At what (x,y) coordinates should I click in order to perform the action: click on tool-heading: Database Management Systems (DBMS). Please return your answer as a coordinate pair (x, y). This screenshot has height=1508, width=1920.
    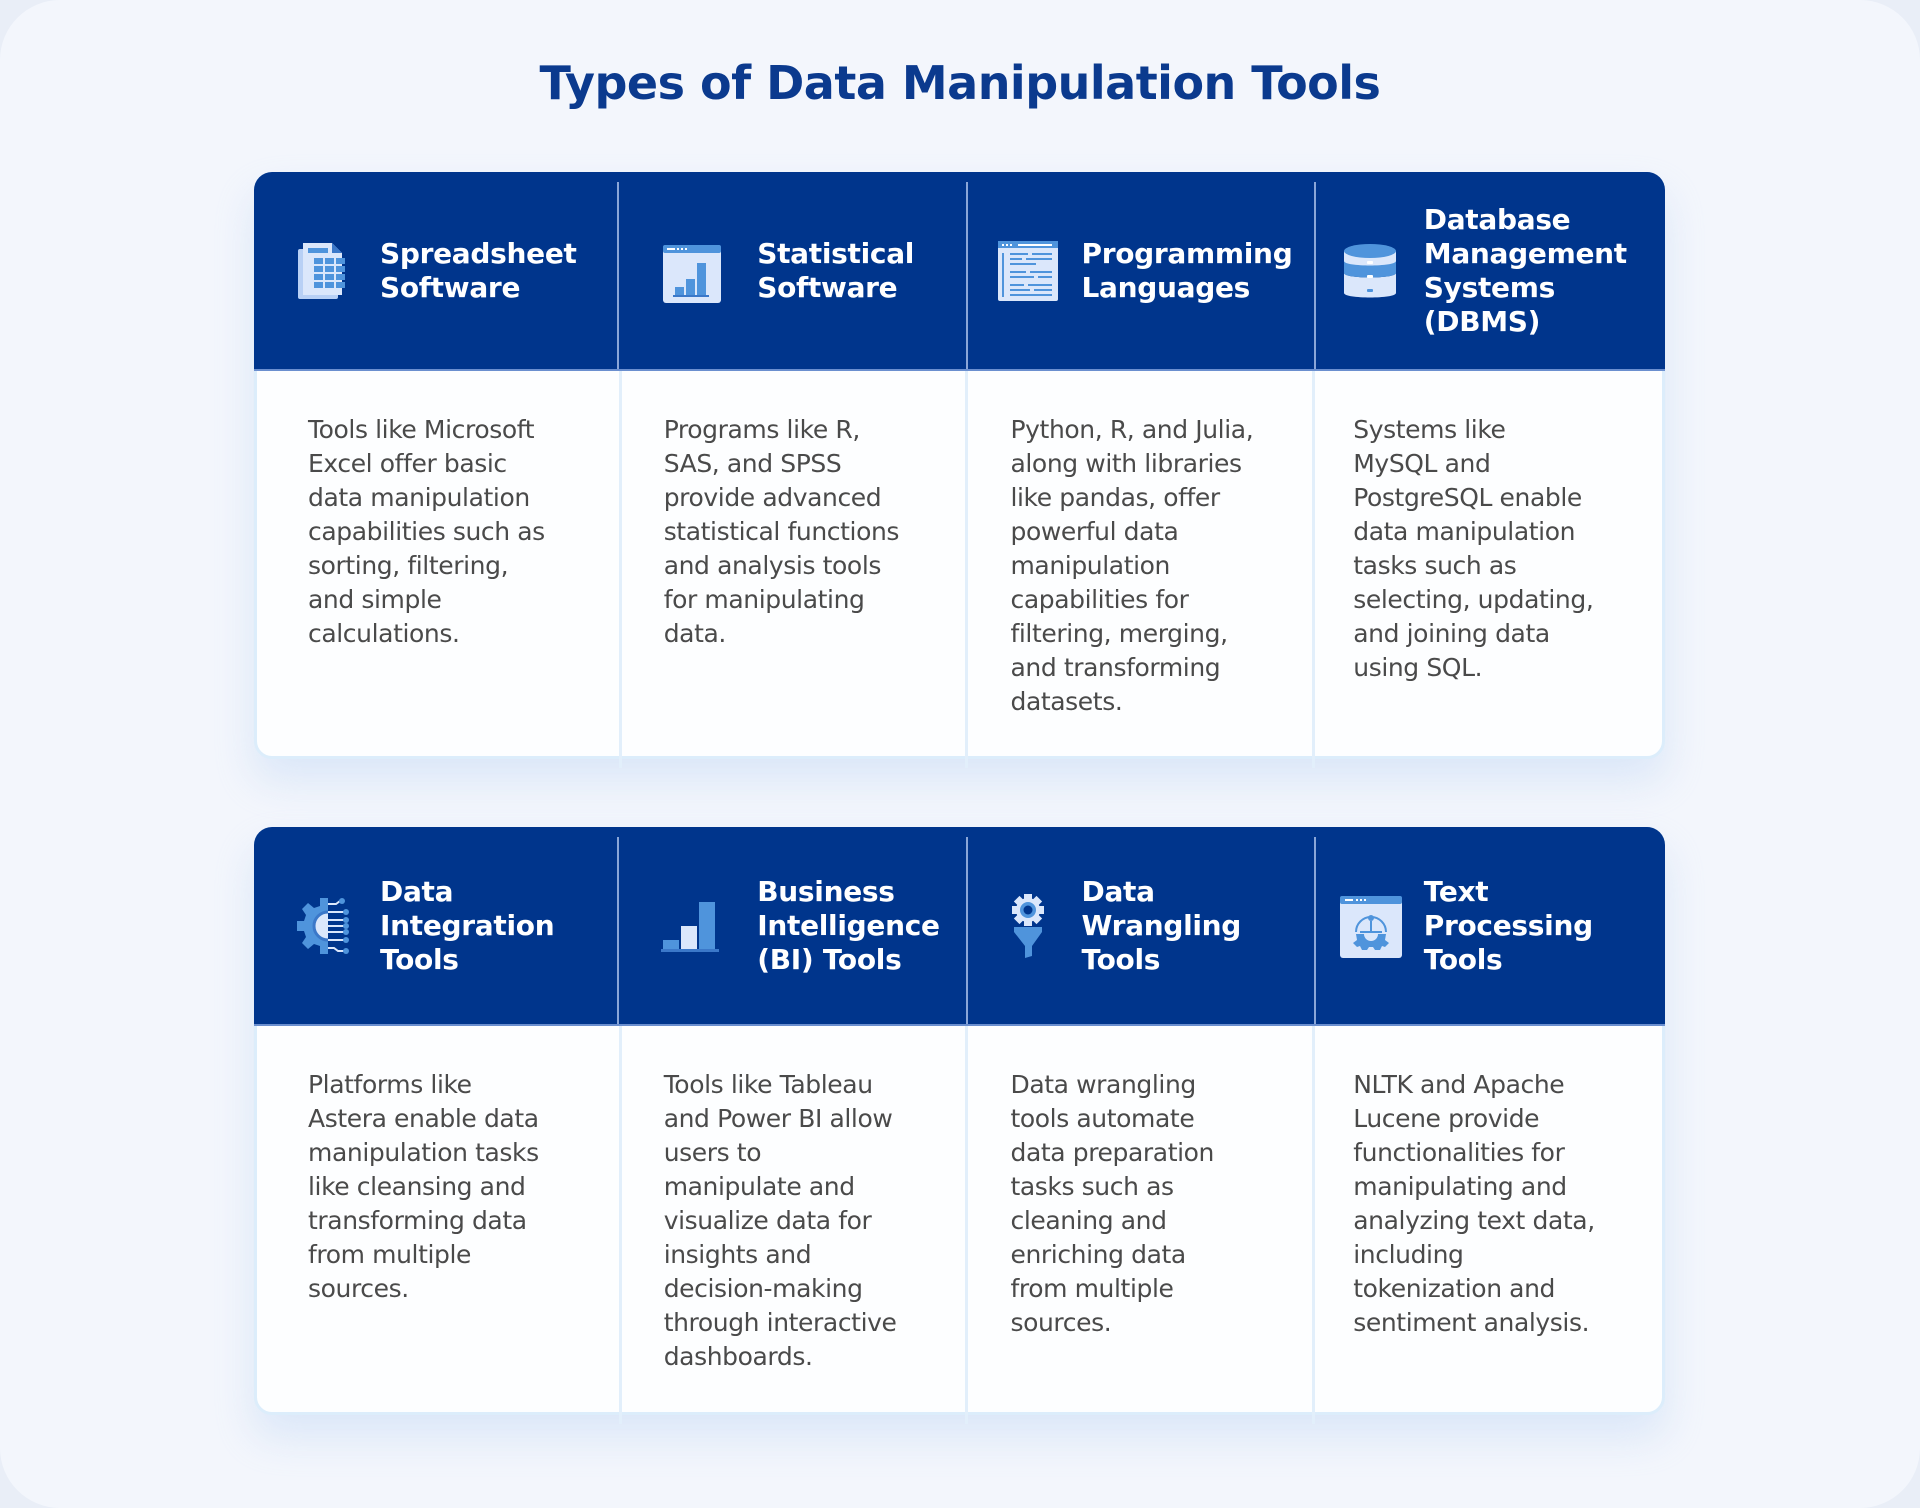
    Looking at the image, I should click on (1525, 270).